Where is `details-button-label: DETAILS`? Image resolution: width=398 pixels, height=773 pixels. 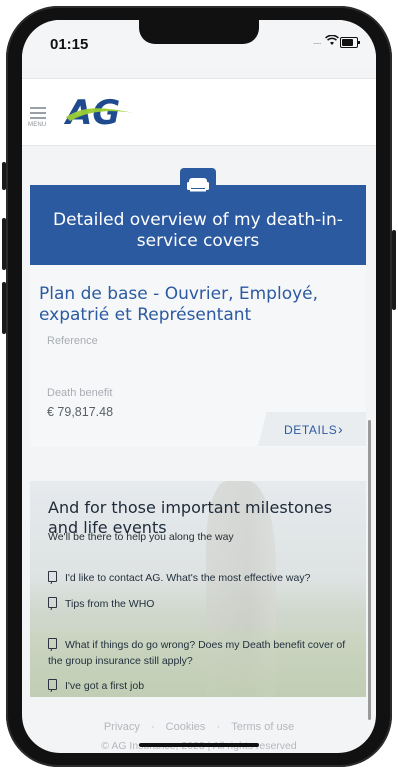
details-button-label: DETAILS is located at coordinates (310, 430).